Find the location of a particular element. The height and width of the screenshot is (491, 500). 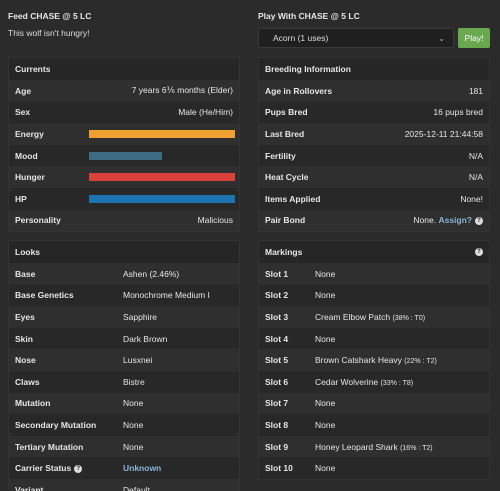

looks-row: Base Genetics Monochrome Medium I is located at coordinates (124, 295).